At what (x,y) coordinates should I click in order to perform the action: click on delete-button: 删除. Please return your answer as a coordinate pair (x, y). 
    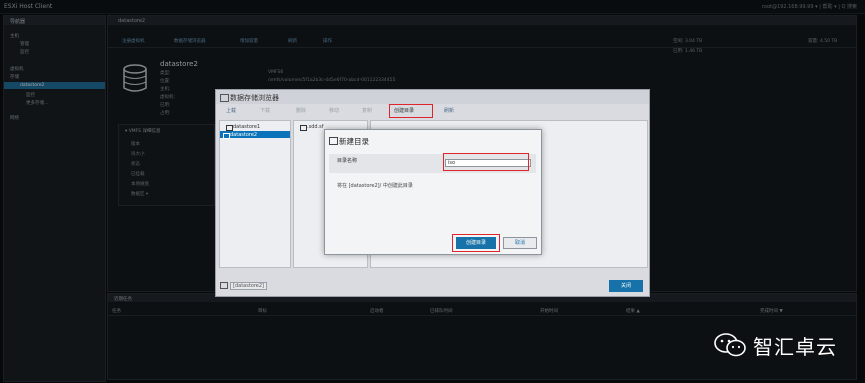
    Looking at the image, I should click on (301, 110).